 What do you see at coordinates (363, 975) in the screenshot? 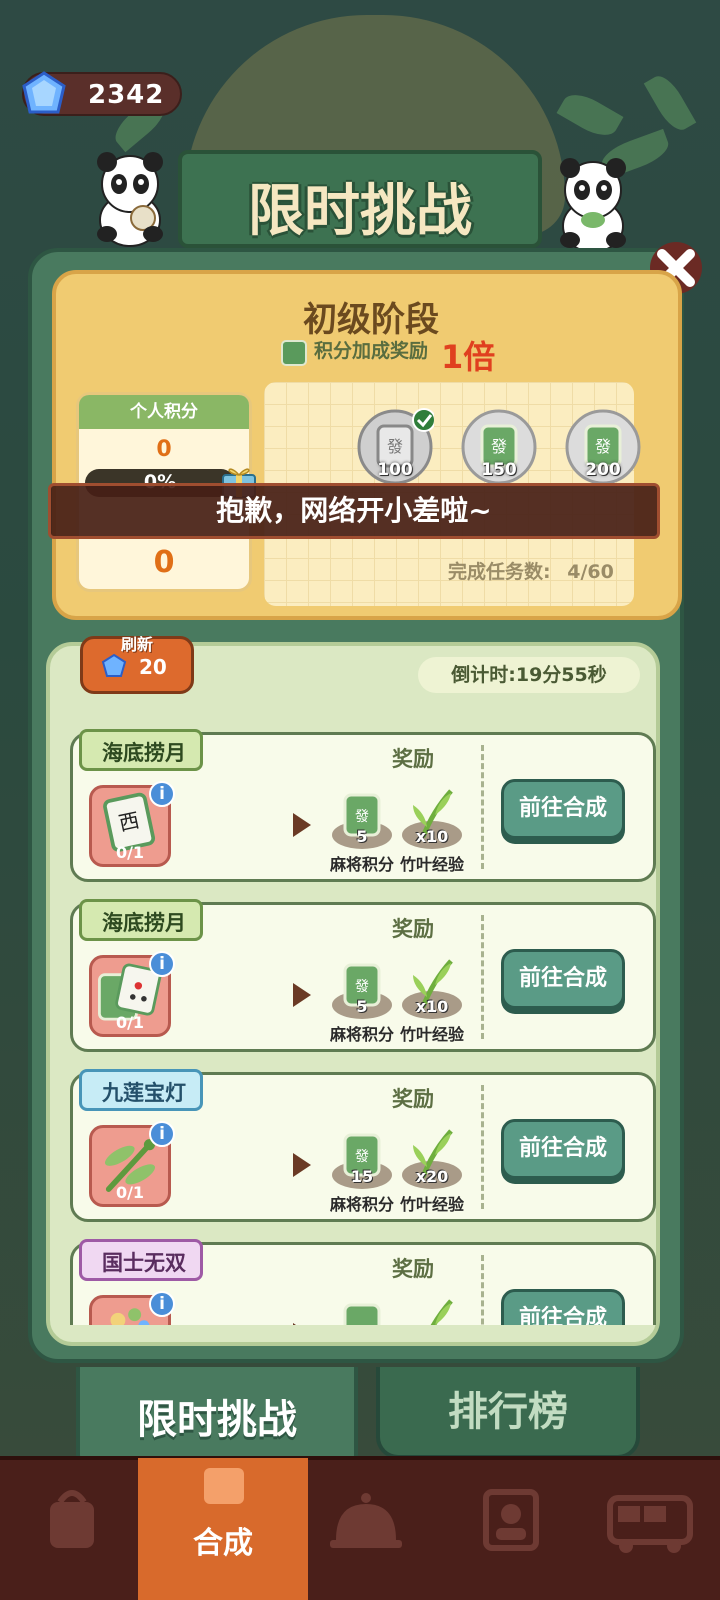
I see `task-card: 海底捞月 0/1 i 奖励 發 5 麻将积分 x10 竹叶经验 前往合成` at bounding box center [363, 975].